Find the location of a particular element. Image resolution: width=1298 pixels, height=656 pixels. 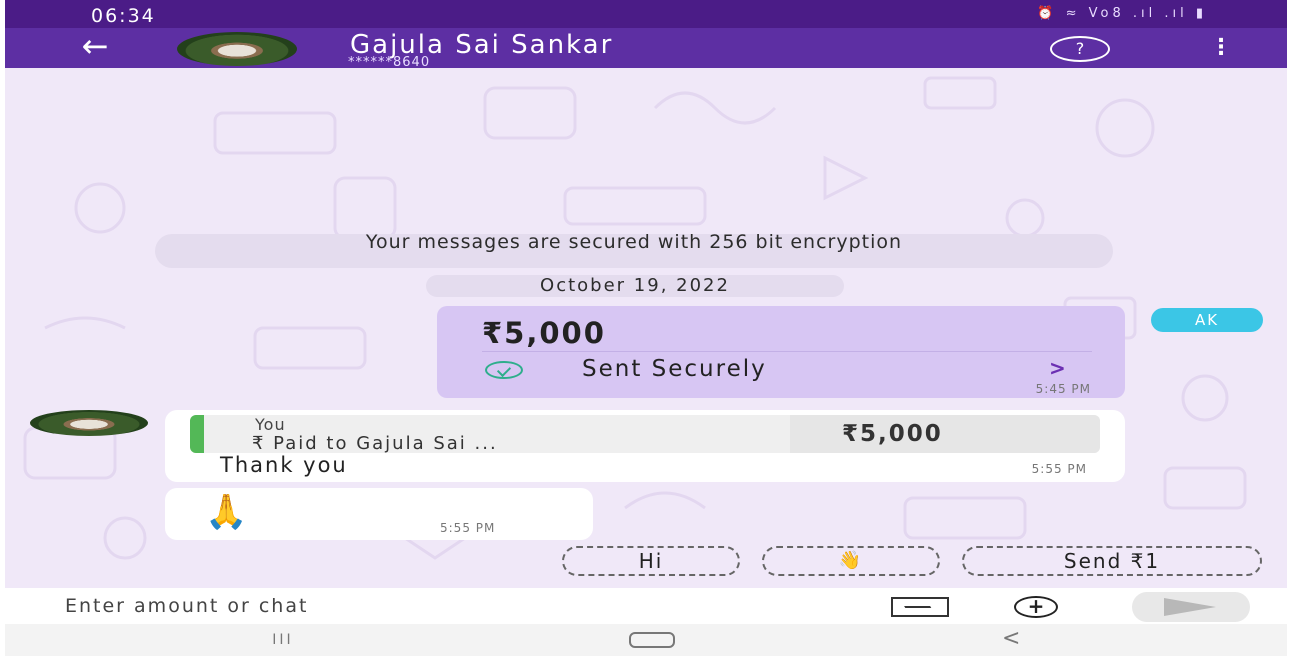

quote-amount-area is located at coordinates (945, 434).